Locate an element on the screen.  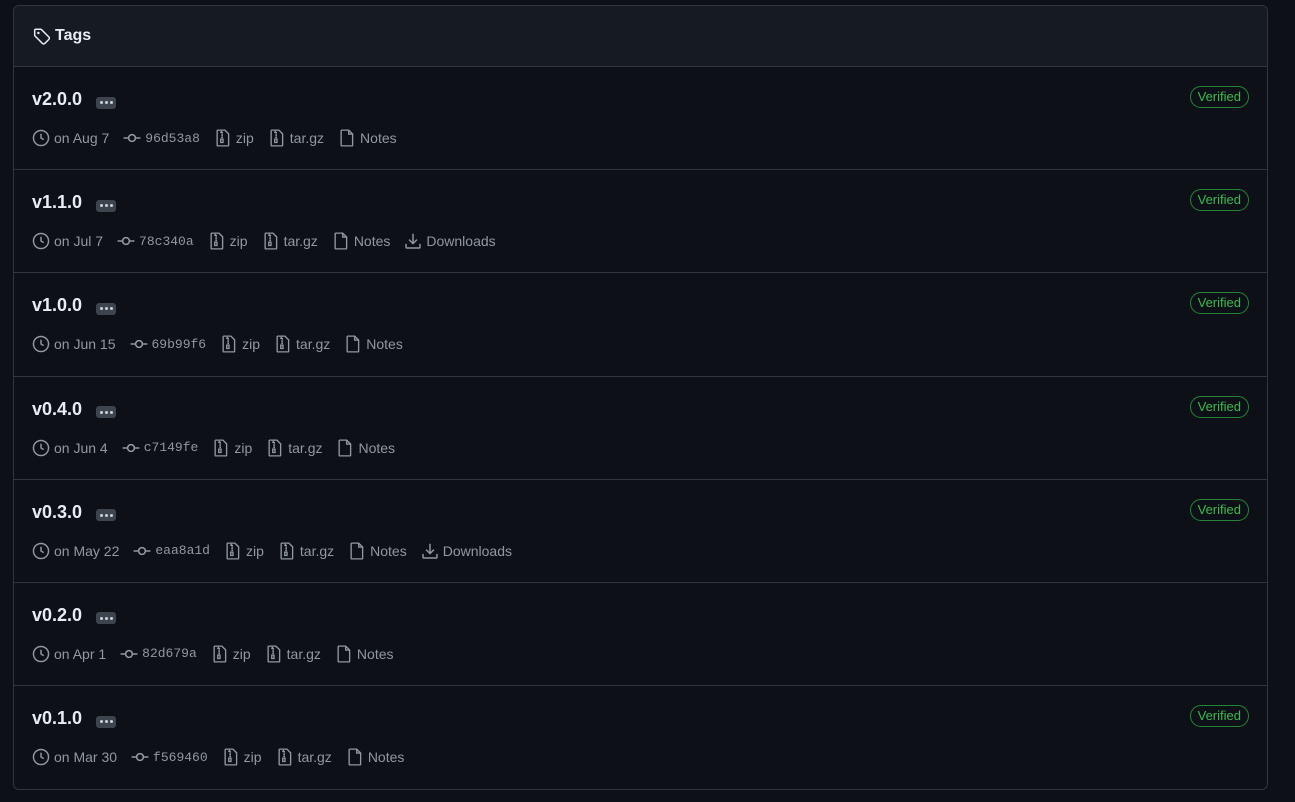
commit-link: 82d679a is located at coordinates (158, 654).